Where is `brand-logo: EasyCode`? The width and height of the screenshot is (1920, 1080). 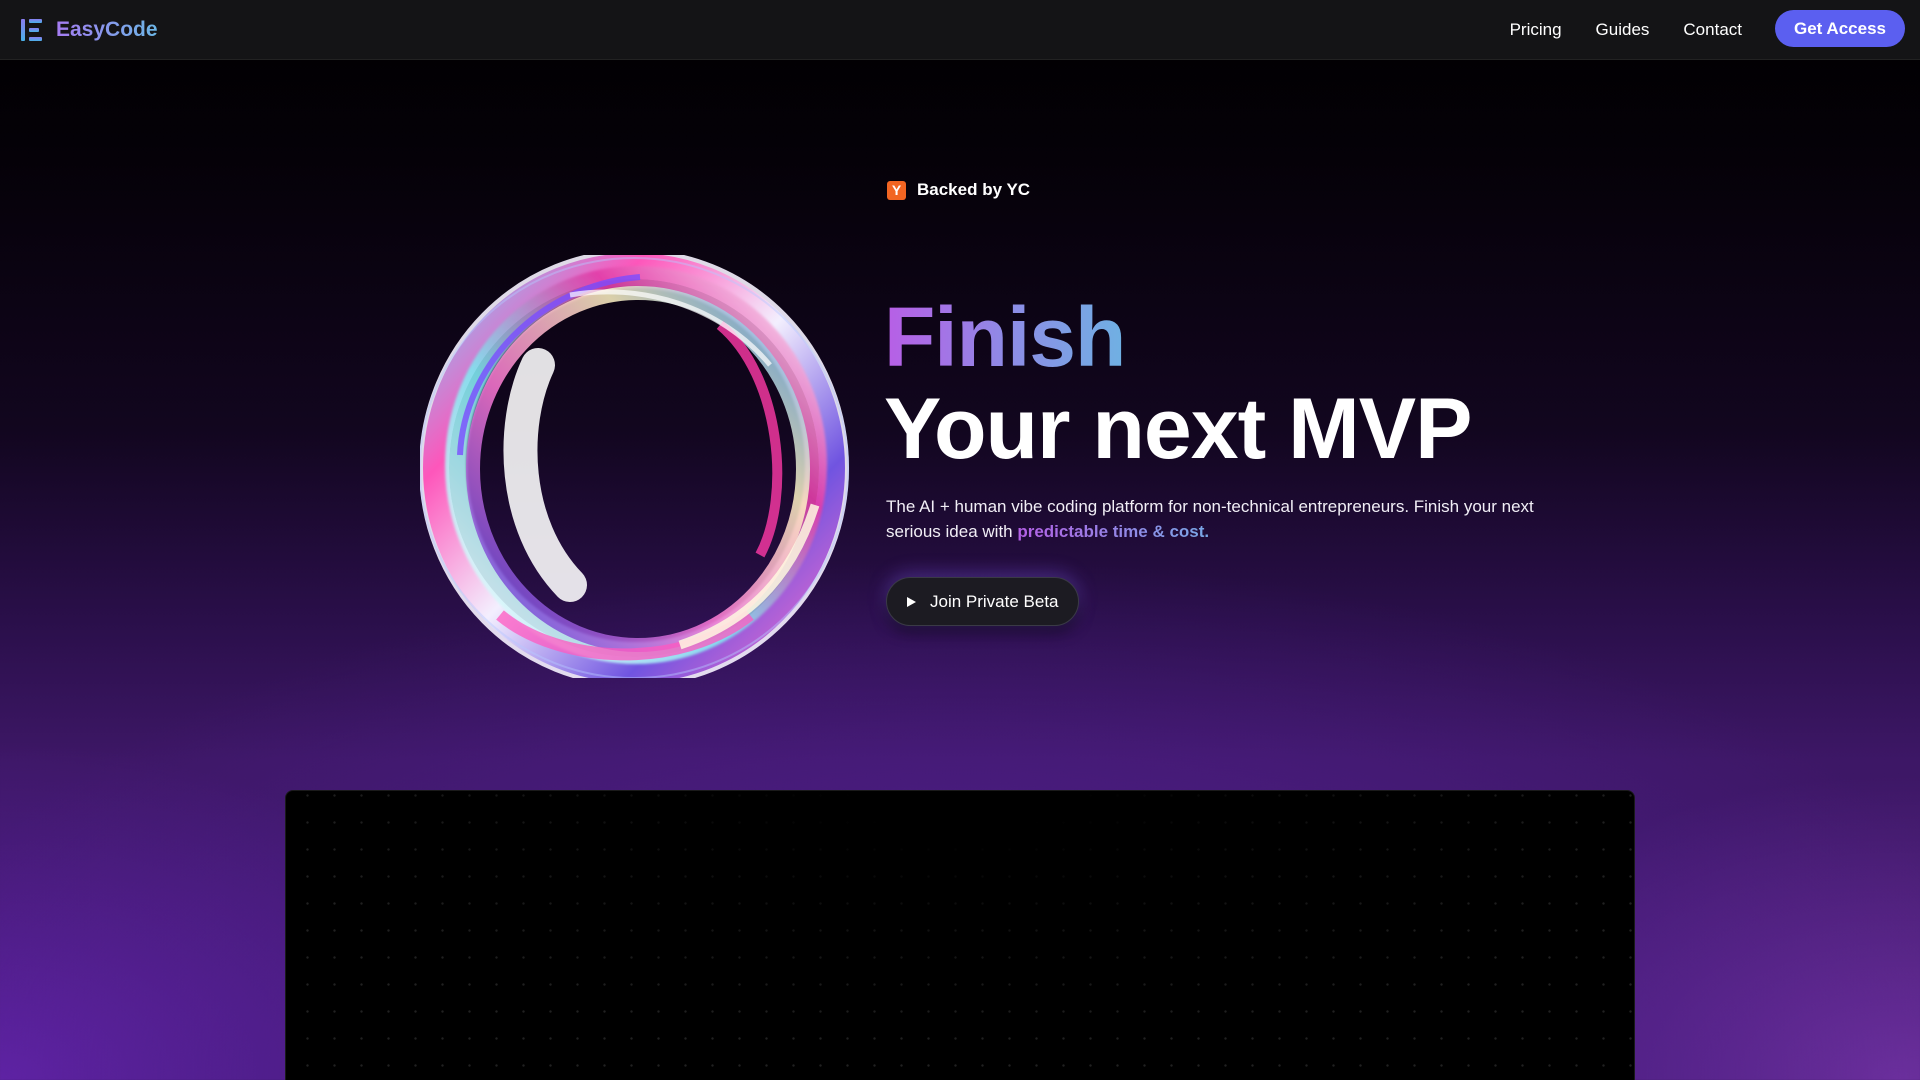 brand-logo: EasyCode is located at coordinates (89, 30).